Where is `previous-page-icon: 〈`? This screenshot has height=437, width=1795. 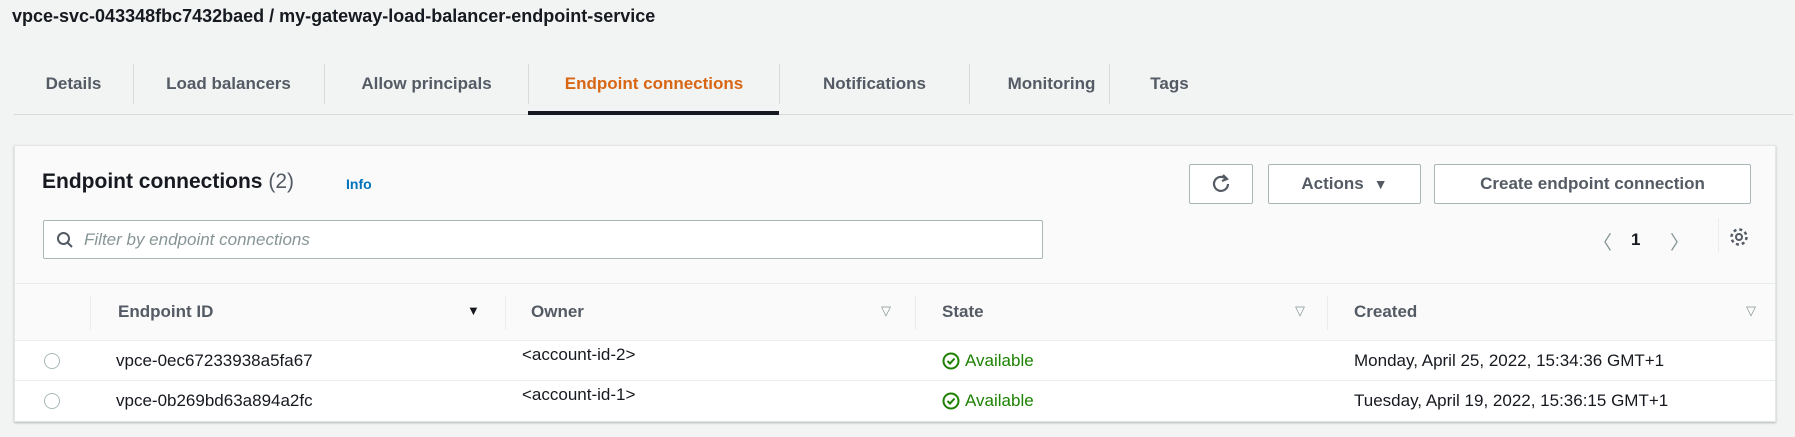
previous-page-icon: 〈 is located at coordinates (1602, 241).